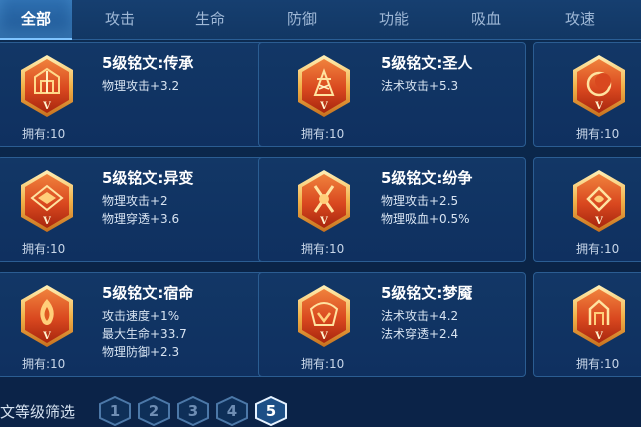 The height and width of the screenshot is (427, 641). Describe the element at coordinates (141, 219) in the screenshot. I see `rune-stat: 物理穿透+3.6` at that location.